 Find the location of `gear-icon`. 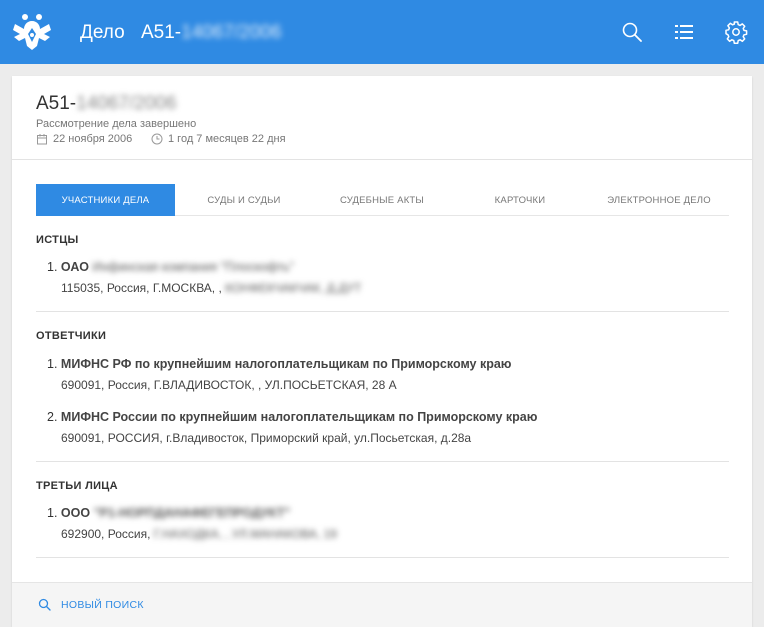

gear-icon is located at coordinates (736, 32).